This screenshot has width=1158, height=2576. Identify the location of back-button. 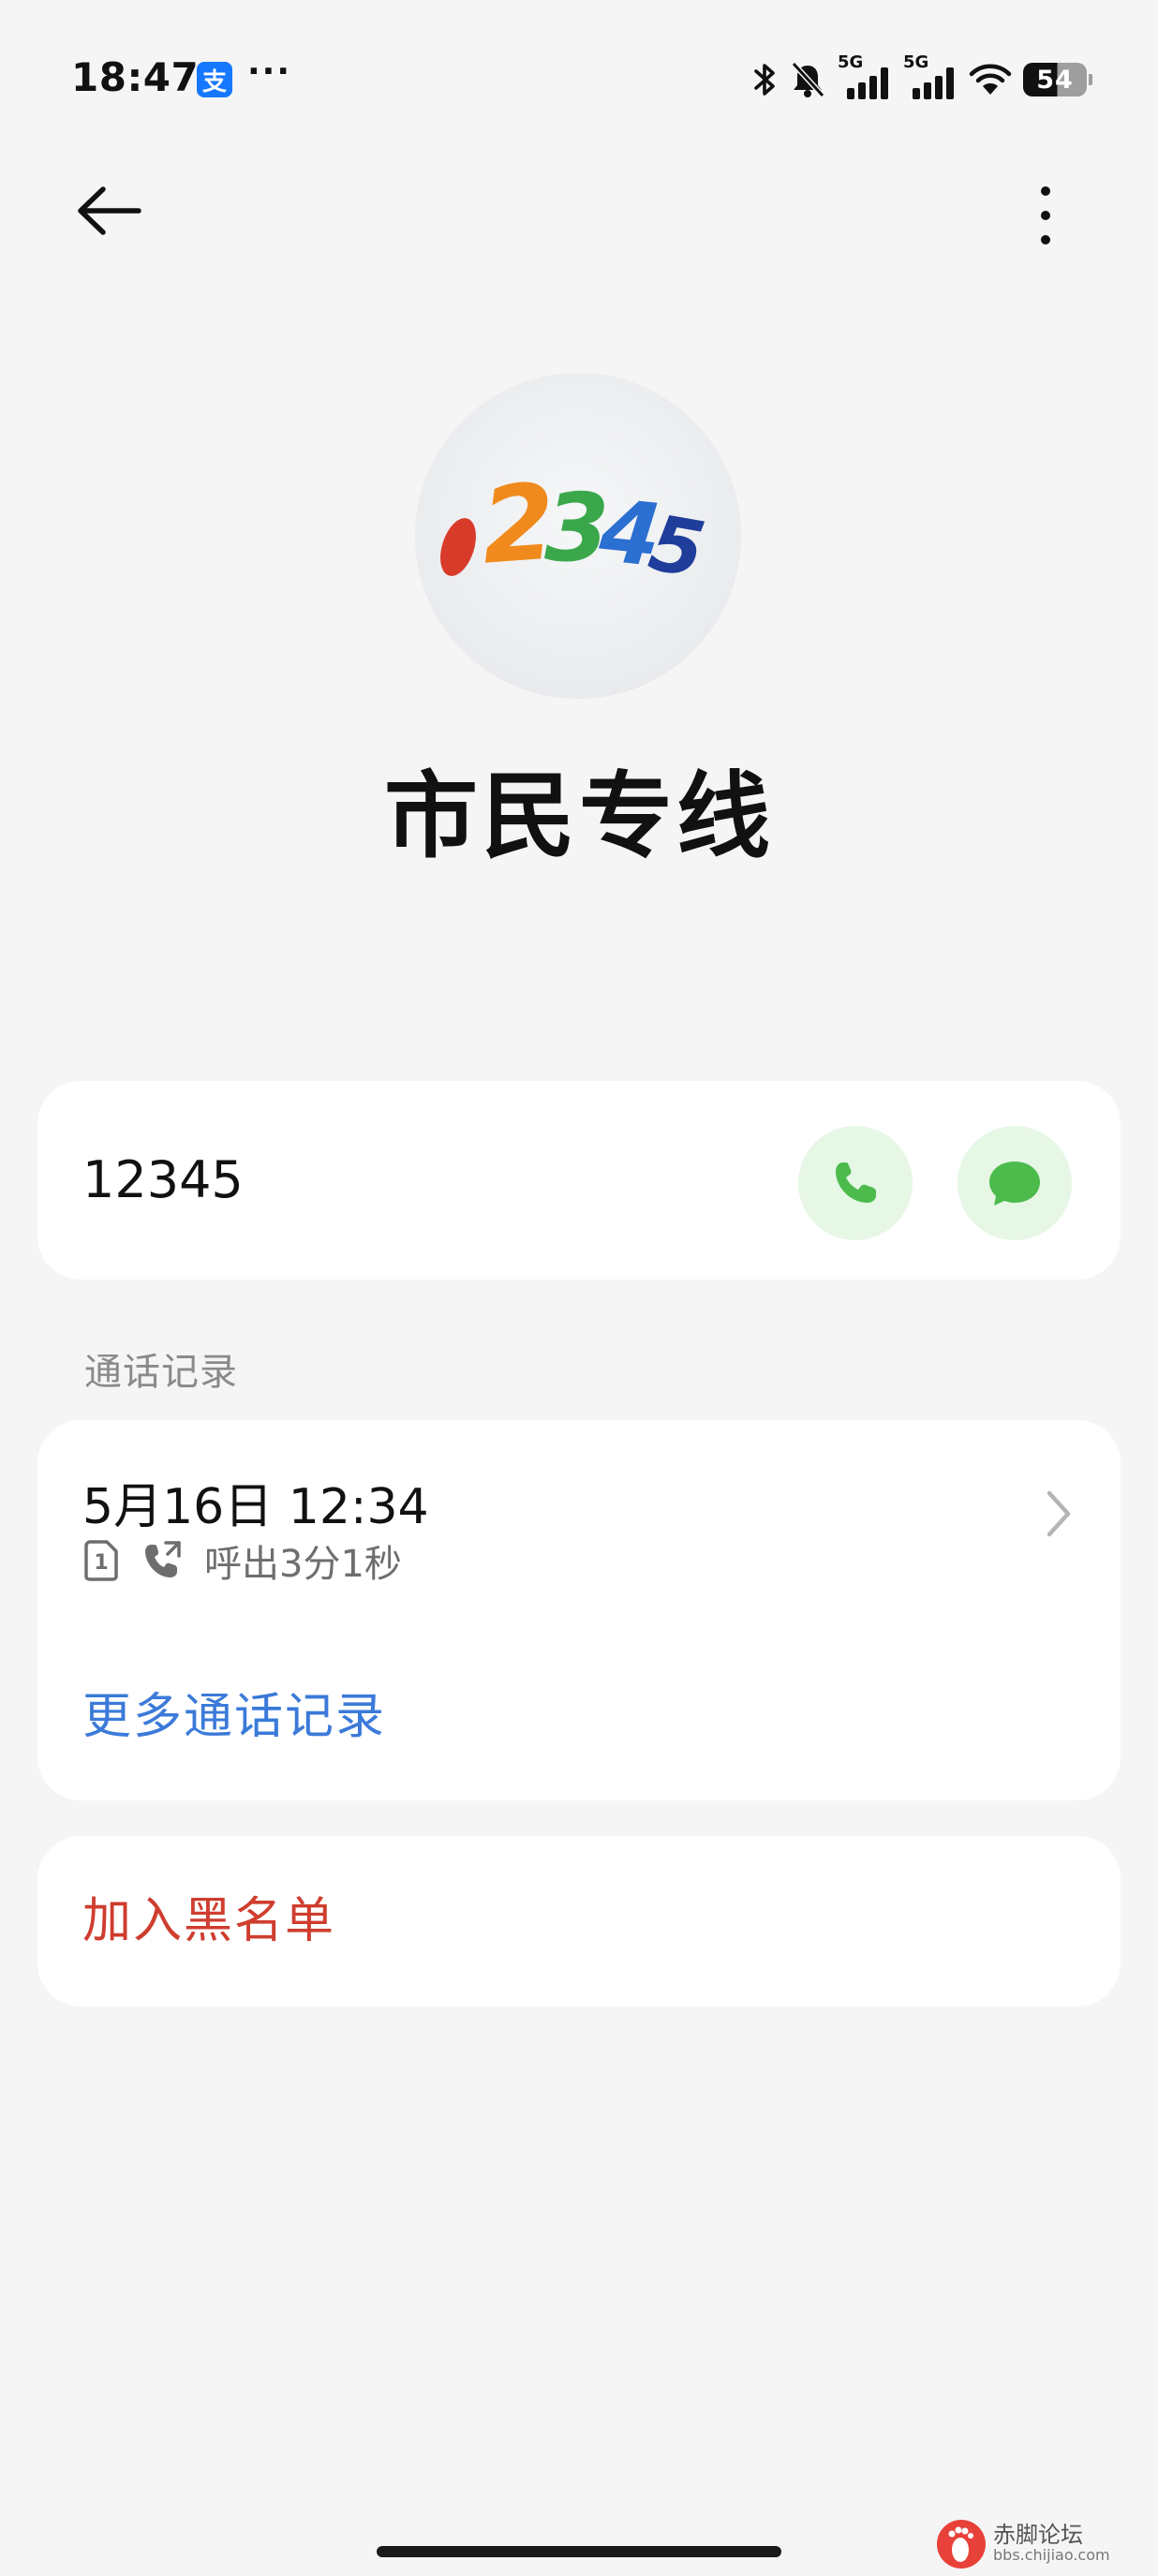
(118, 216).